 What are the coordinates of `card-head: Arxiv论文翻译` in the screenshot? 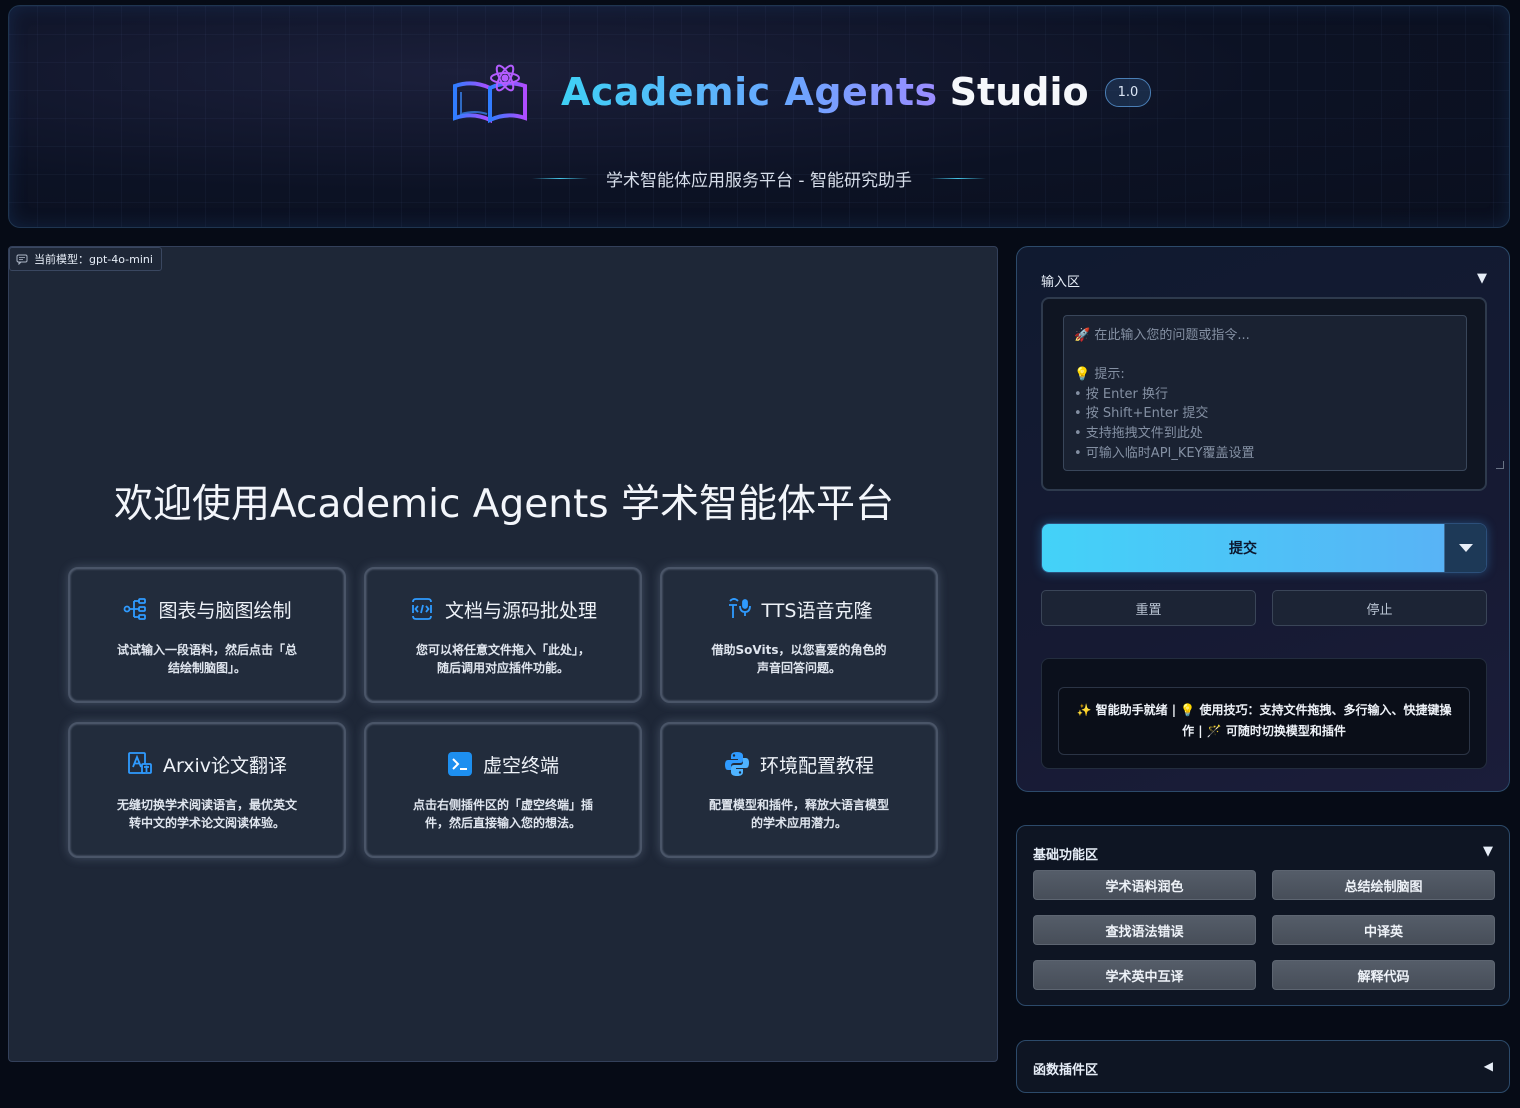 It's located at (207, 764).